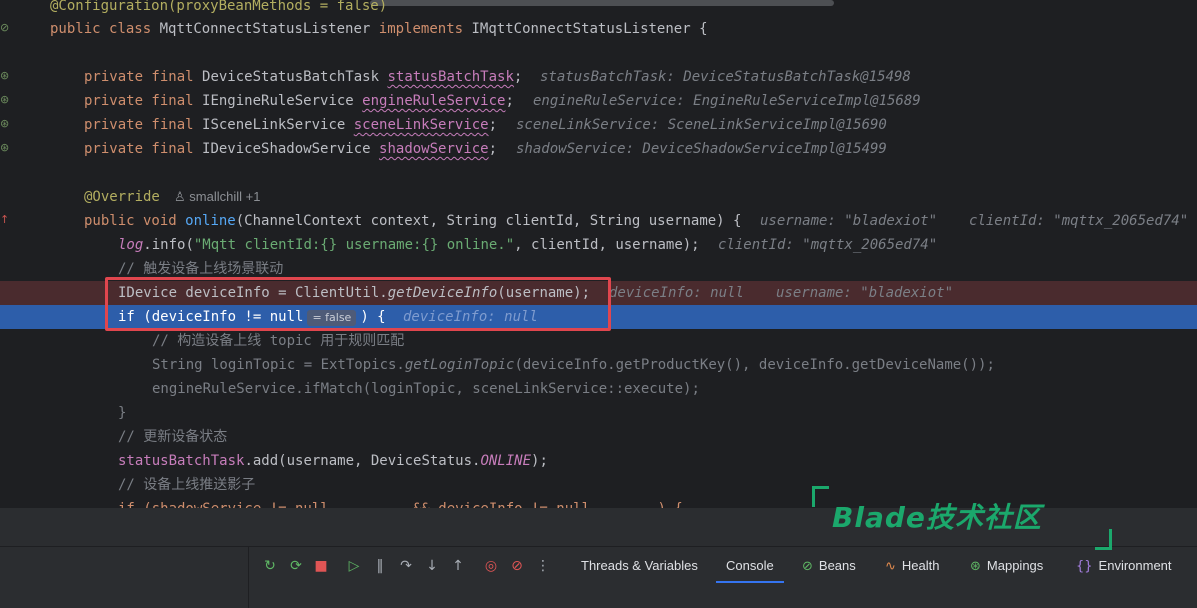 This screenshot has width=1197, height=608. What do you see at coordinates (122, 197) in the screenshot?
I see `override-annotation: @Override` at bounding box center [122, 197].